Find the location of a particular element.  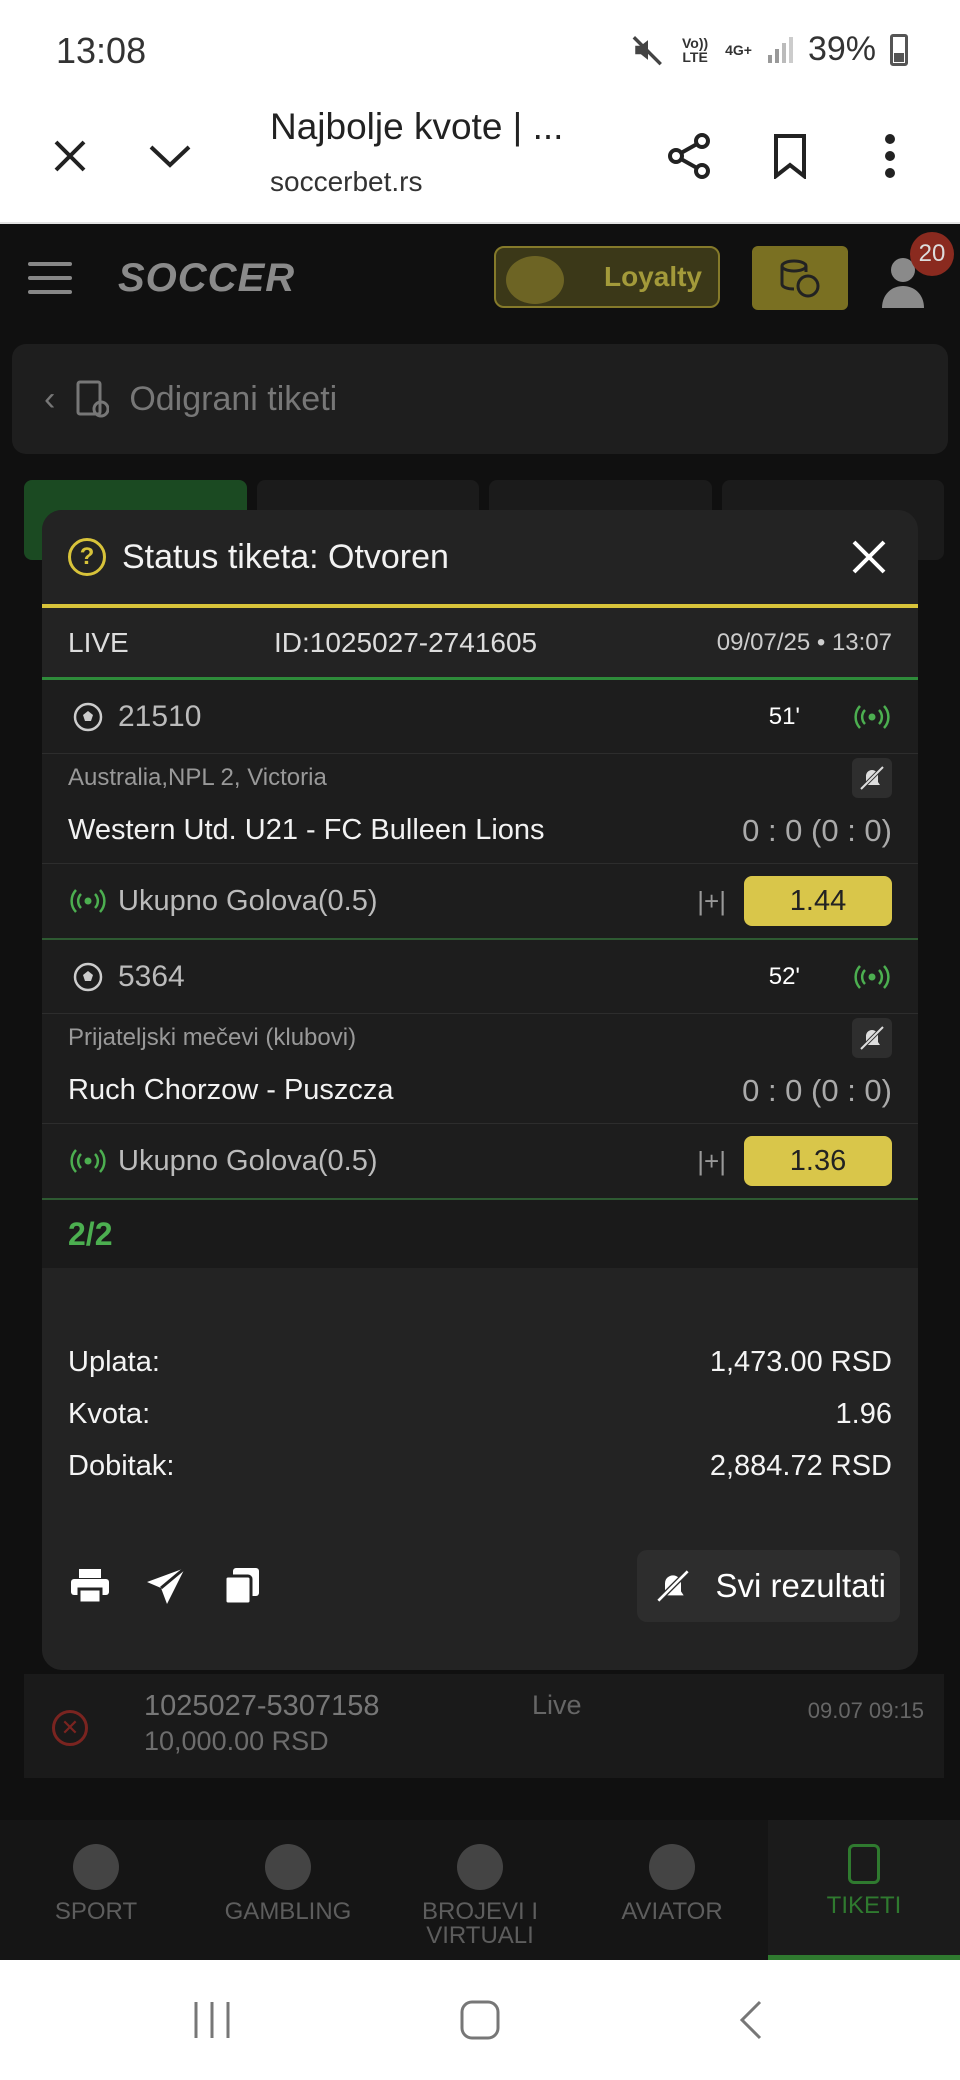

league-name: Prijateljski mečevi (klubovi) is located at coordinates (212, 1037).